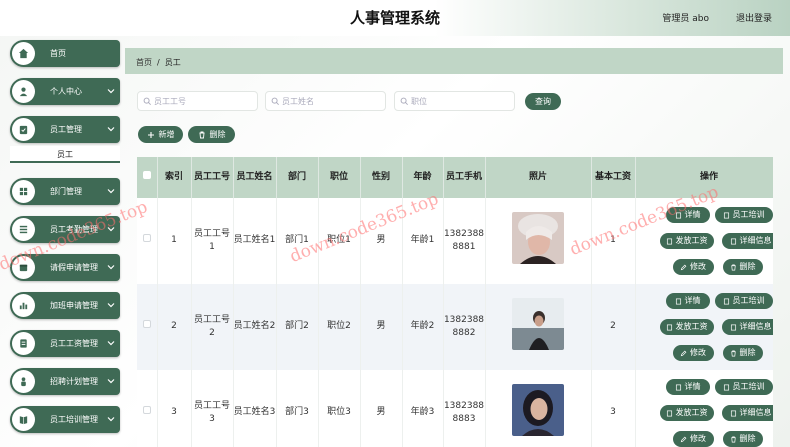 The image size is (790, 447). What do you see at coordinates (613, 408) in the screenshot?
I see `cell-salary: 3` at bounding box center [613, 408].